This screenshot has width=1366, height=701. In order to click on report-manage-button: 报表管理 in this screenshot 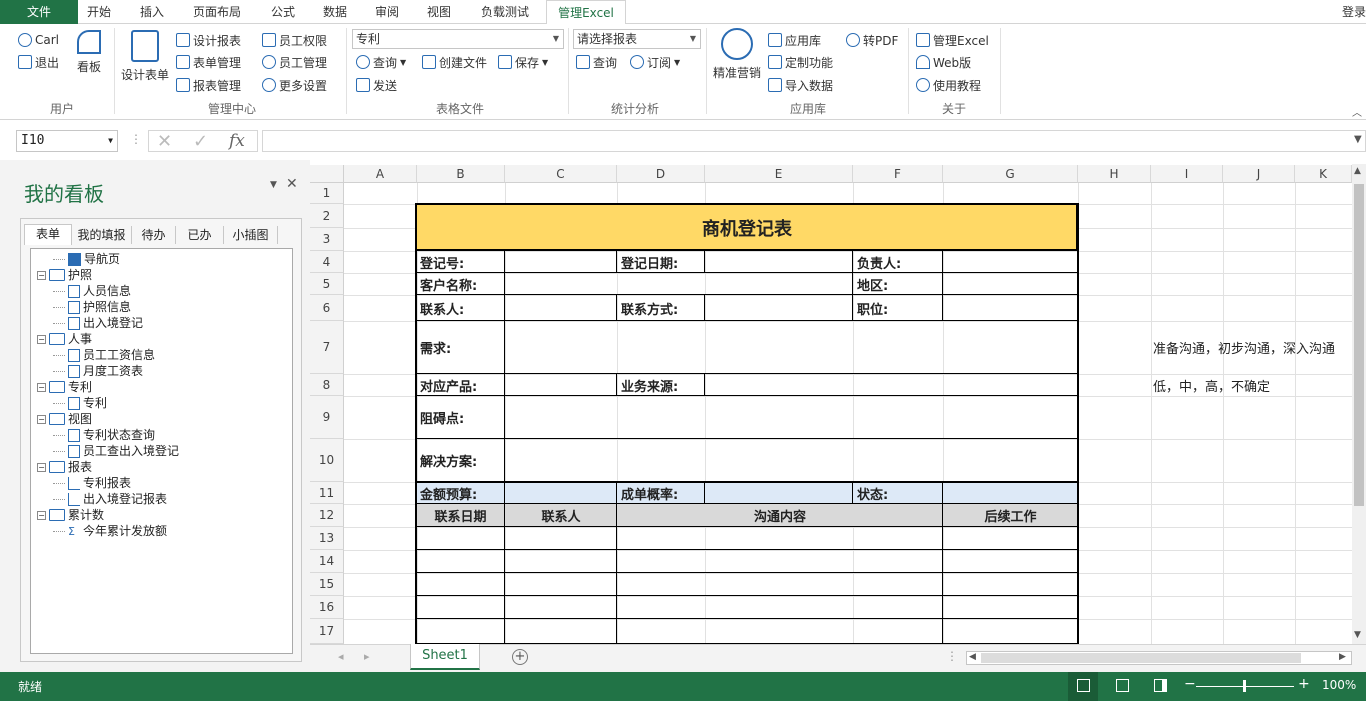, I will do `click(208, 85)`.